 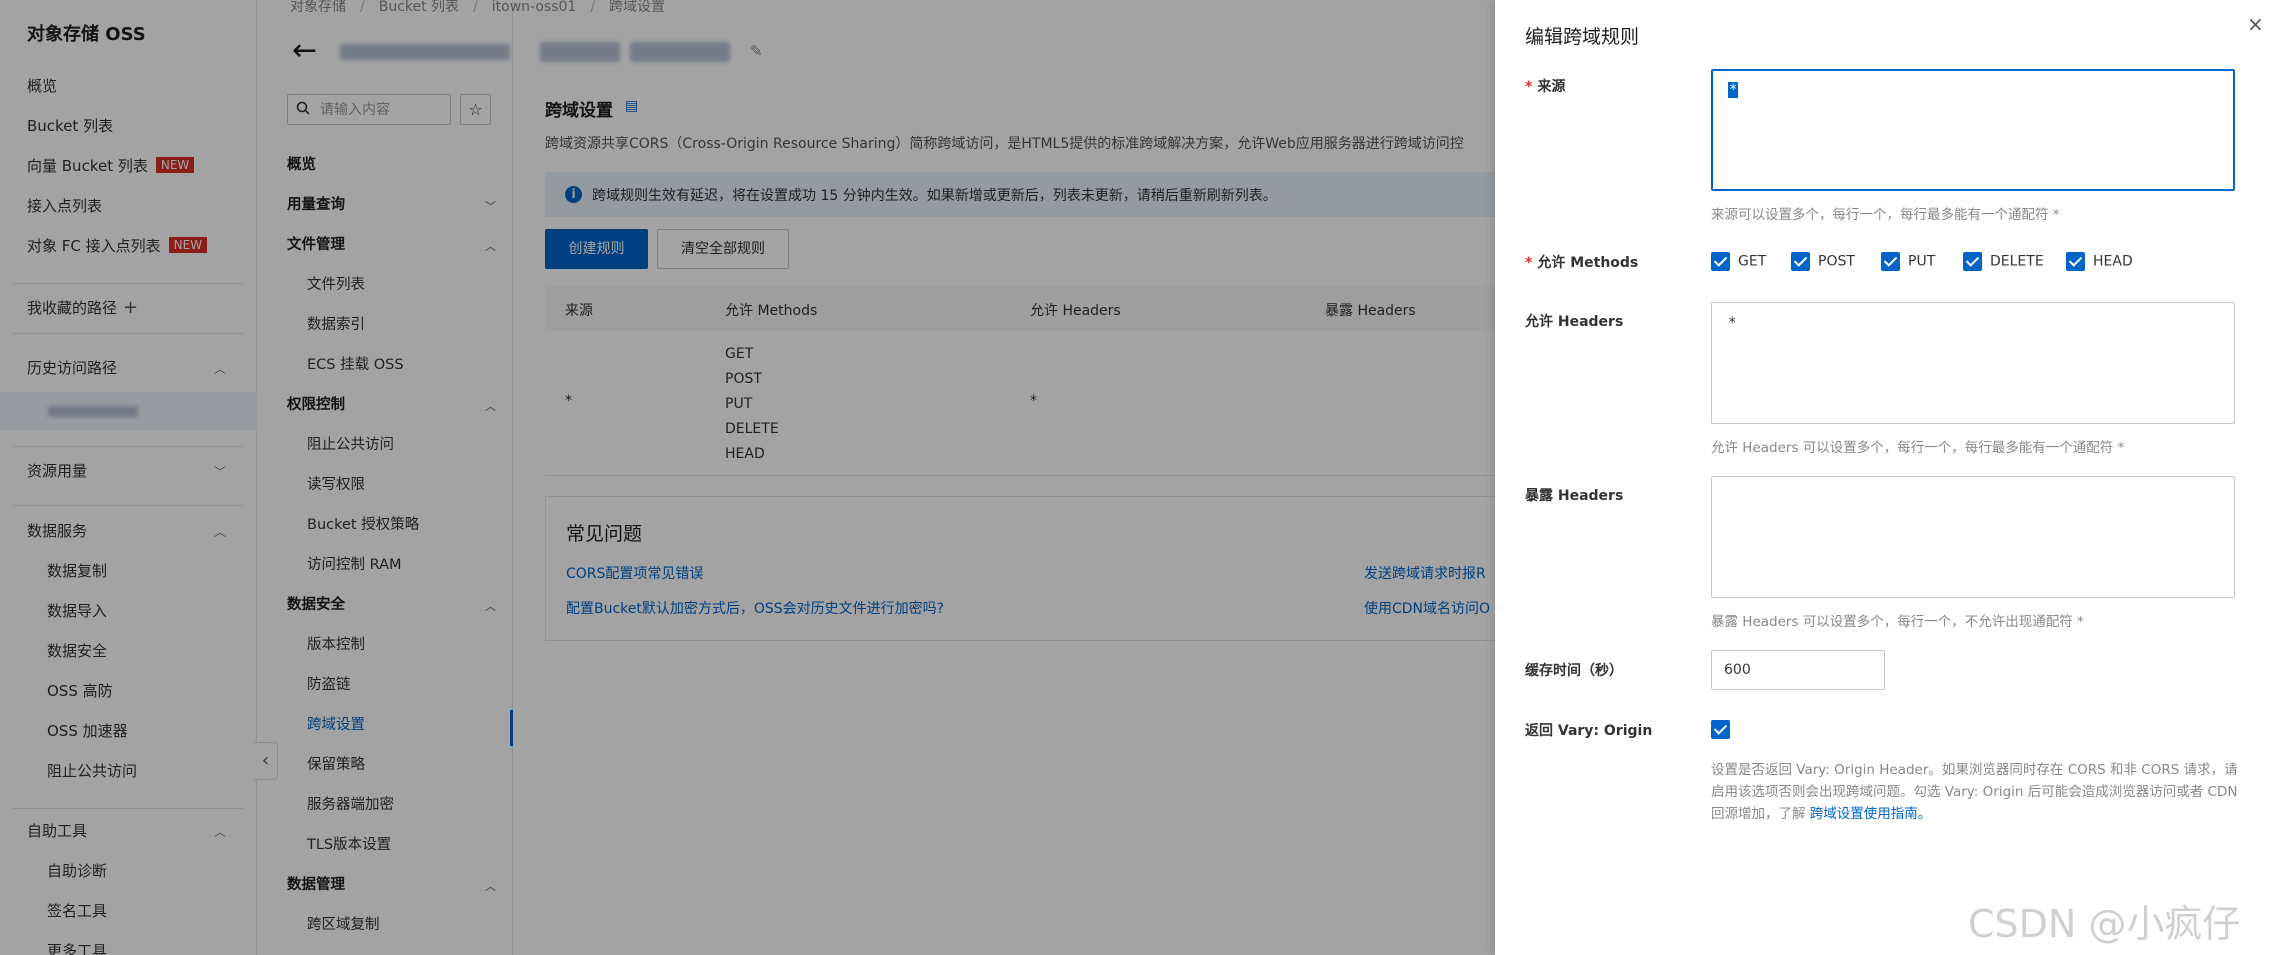 What do you see at coordinates (1732, 323) in the screenshot?
I see `allow-headers-value: *` at bounding box center [1732, 323].